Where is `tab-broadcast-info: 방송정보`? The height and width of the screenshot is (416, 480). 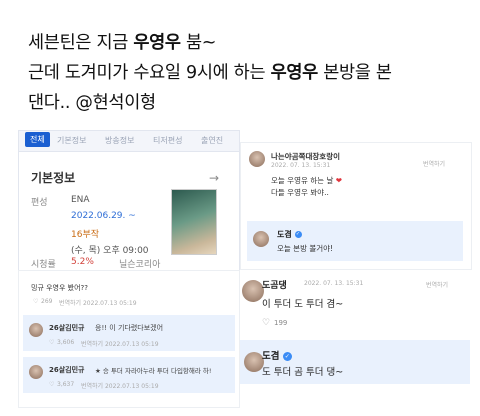
tab-broadcast-info: 방송정보 is located at coordinates (119, 140).